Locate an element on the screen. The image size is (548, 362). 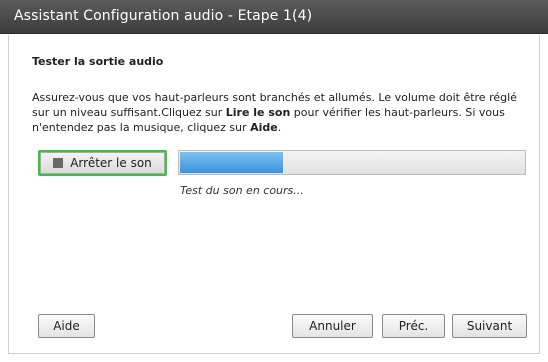
stop-sound-button: Arrêter le son is located at coordinates (102, 163).